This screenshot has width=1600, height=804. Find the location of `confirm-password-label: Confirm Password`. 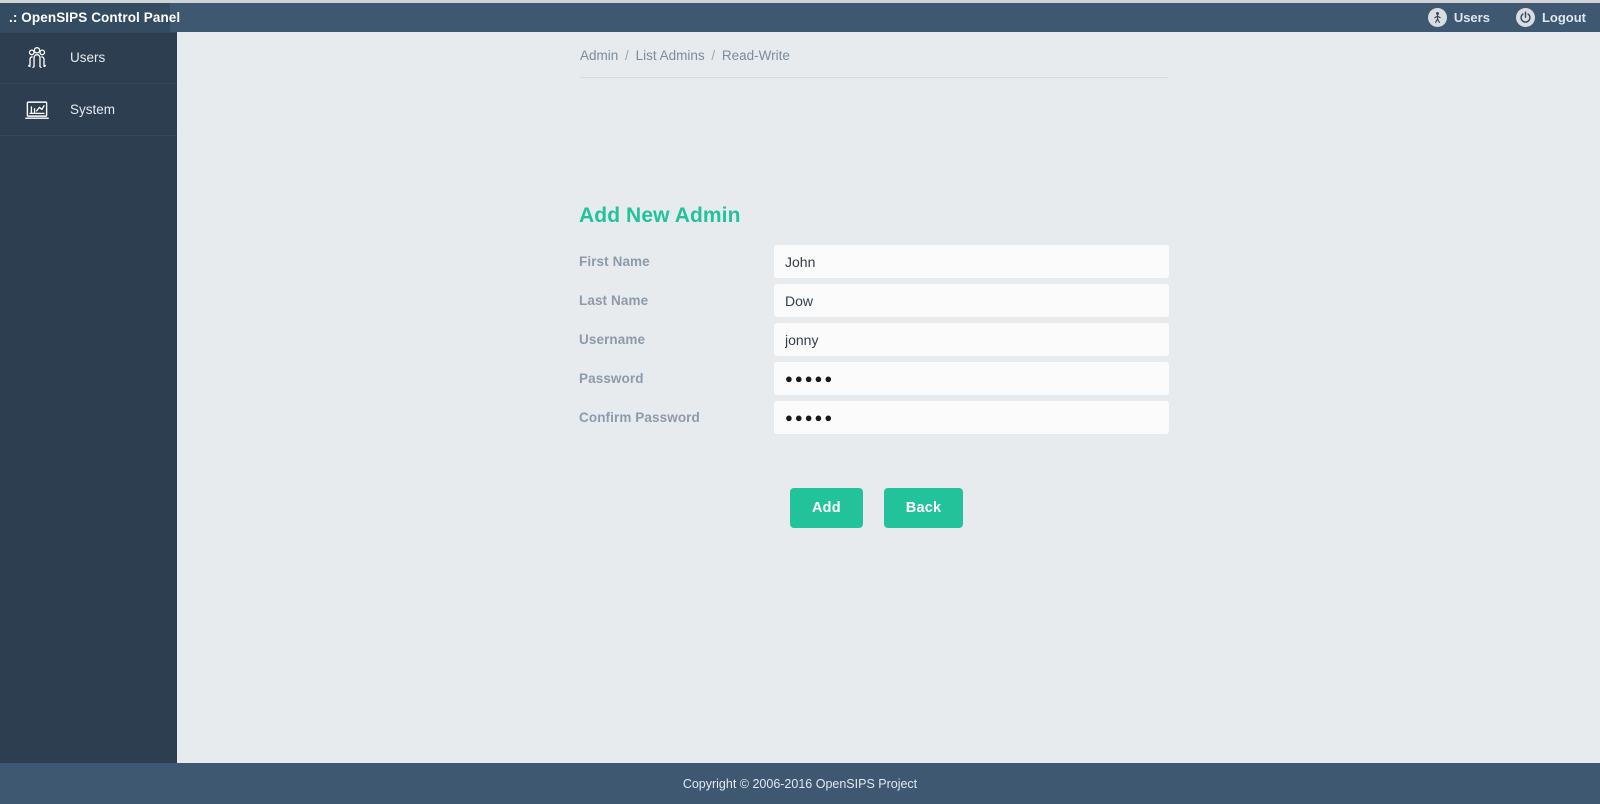

confirm-password-label: Confirm Password is located at coordinates (639, 417).